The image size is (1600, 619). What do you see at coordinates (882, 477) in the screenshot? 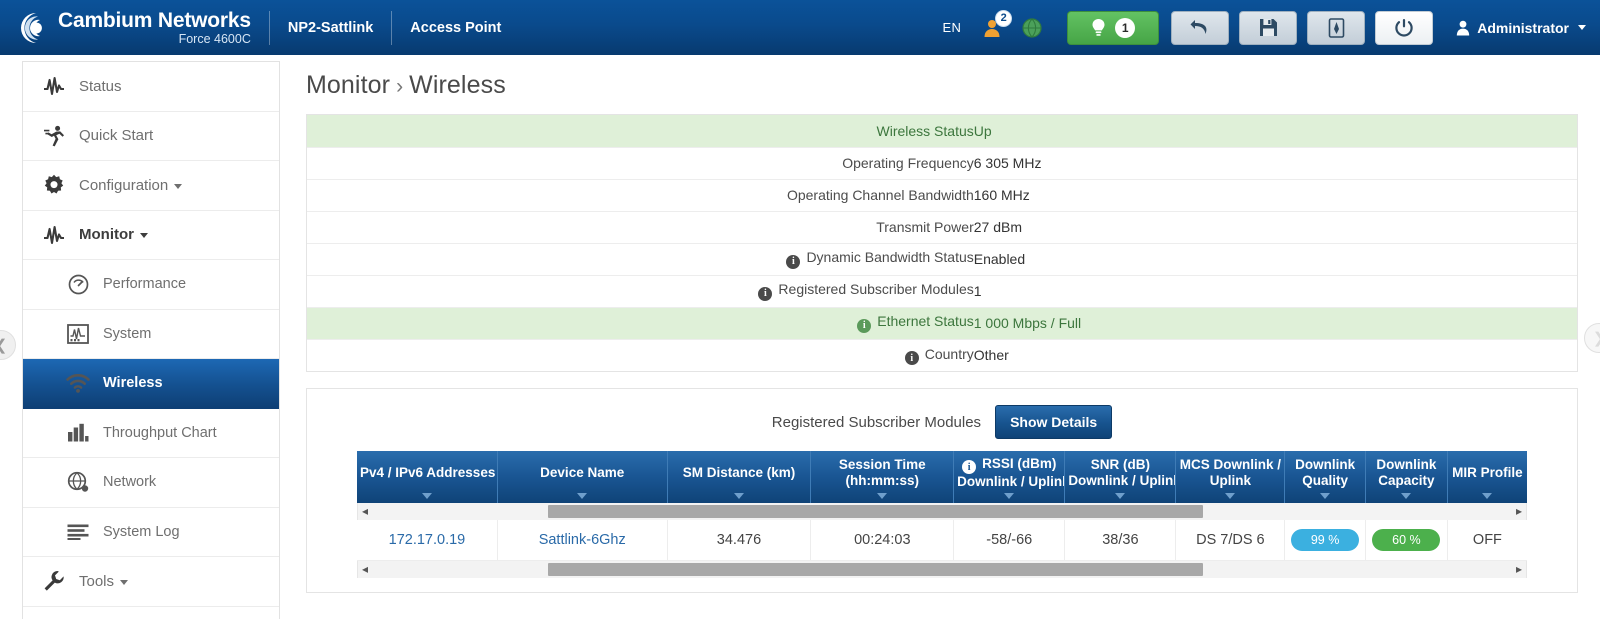
I see `column-header-session-time: Session Time (hh:mm:ss)` at bounding box center [882, 477].